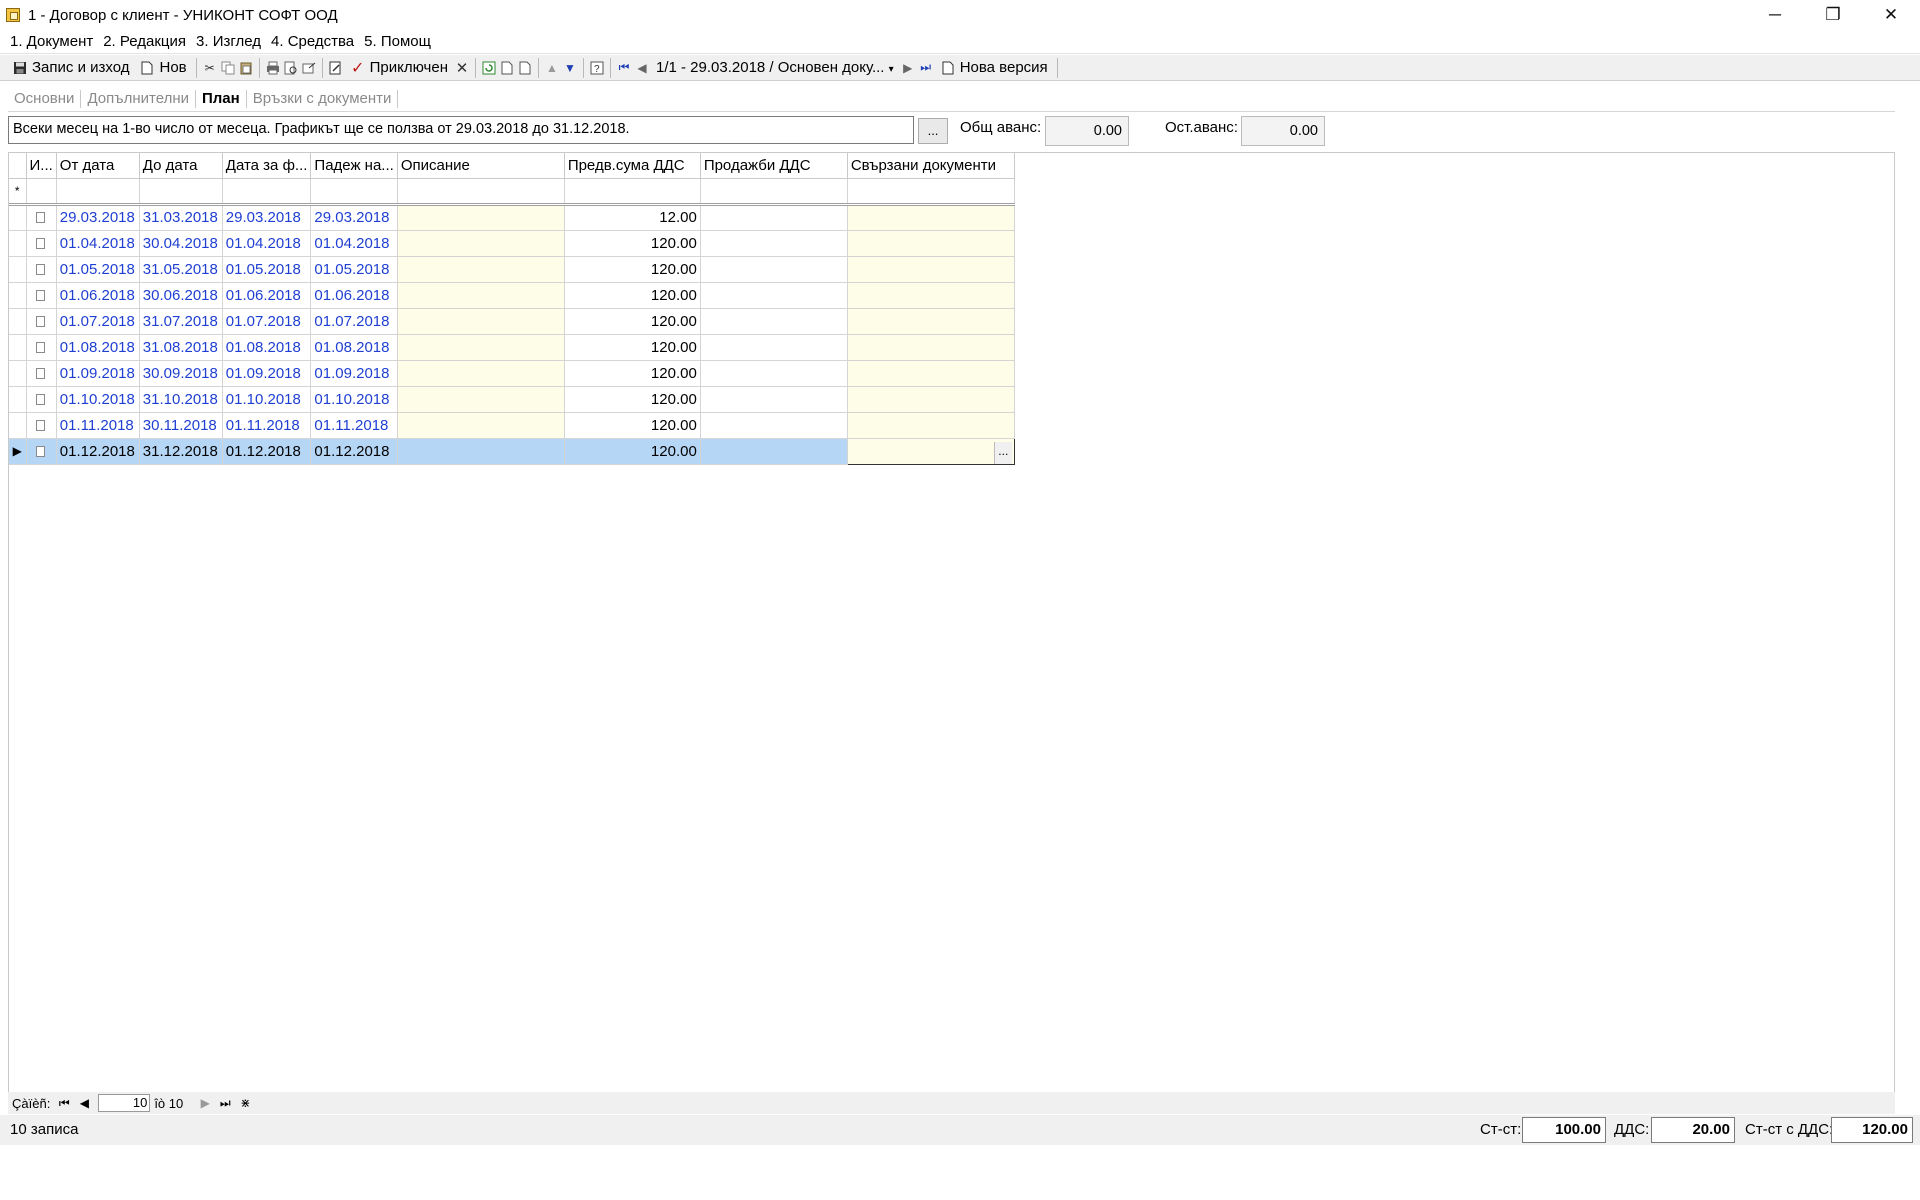 Image resolution: width=1920 pixels, height=1200 pixels. I want to click on cell-to-date: 31.08.2018, so click(181, 347).